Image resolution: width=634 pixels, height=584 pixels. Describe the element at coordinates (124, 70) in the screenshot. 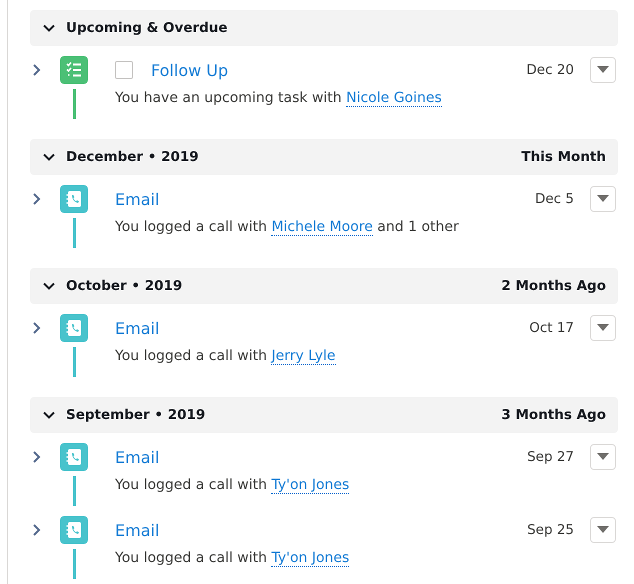

I see `task-checkbox` at that location.